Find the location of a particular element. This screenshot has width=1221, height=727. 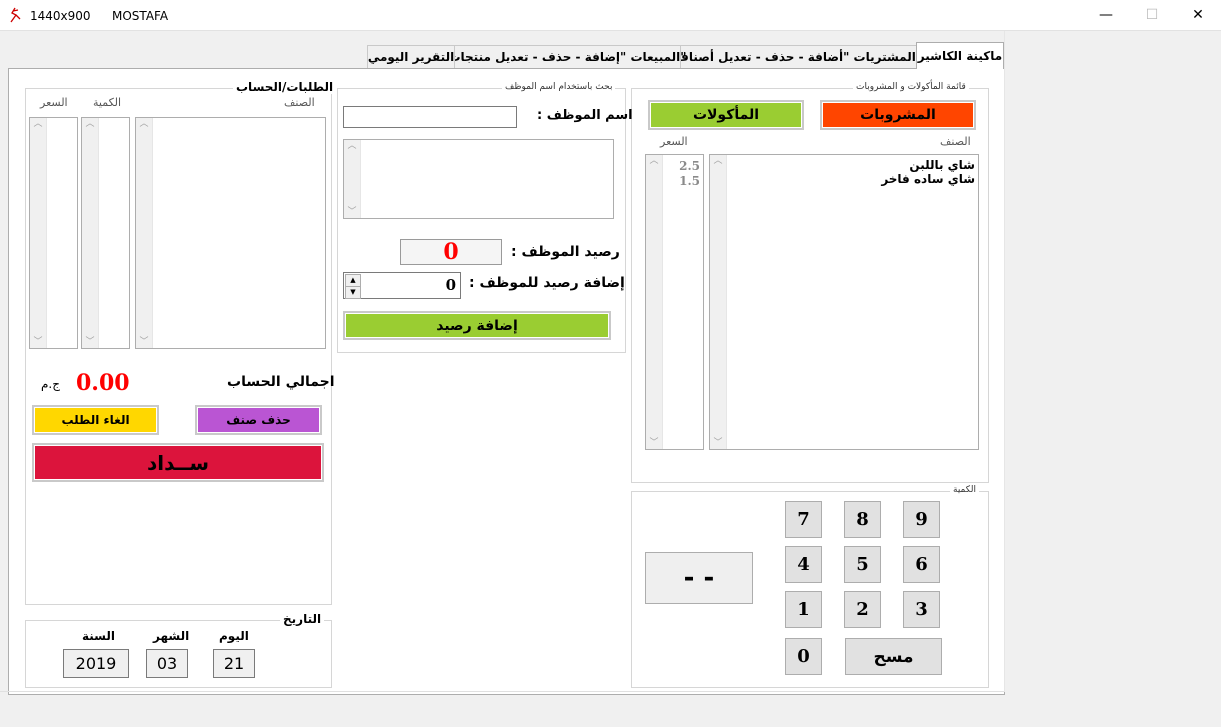

quantity-display: - - is located at coordinates (699, 578).